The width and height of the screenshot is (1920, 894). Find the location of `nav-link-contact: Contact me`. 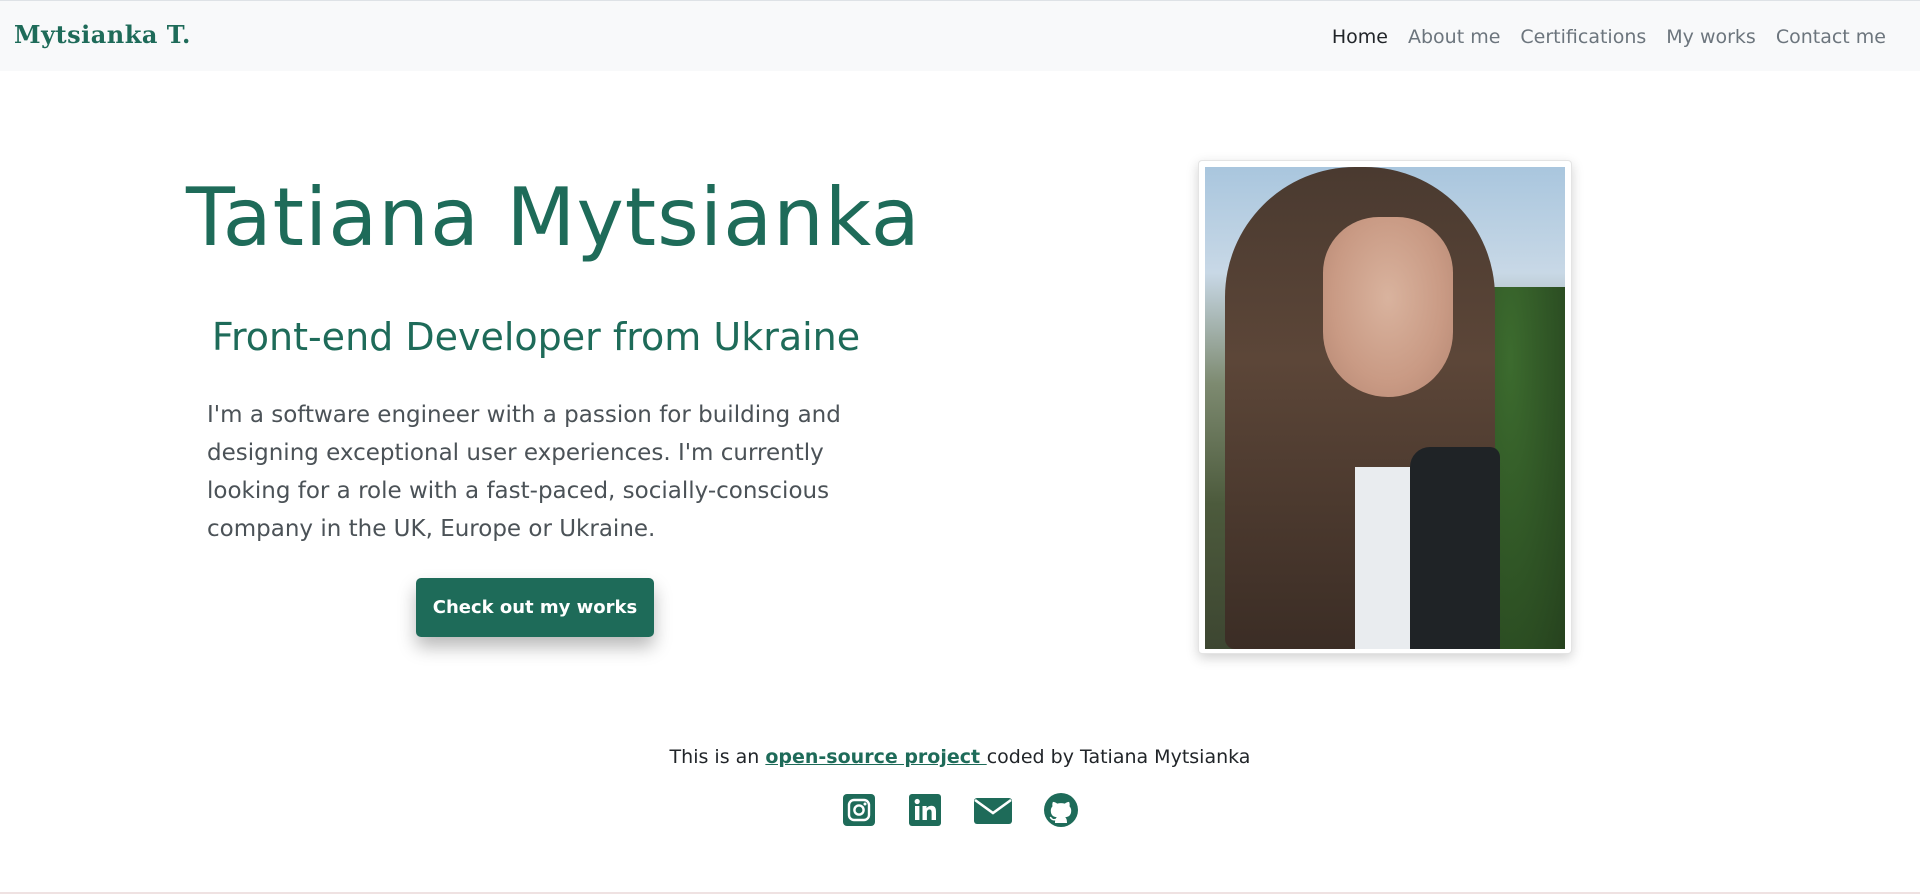

nav-link-contact: Contact me is located at coordinates (1831, 37).